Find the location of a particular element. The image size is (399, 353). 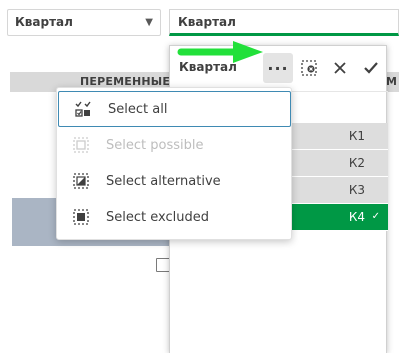

menu-item-label: Select all is located at coordinates (138, 109).